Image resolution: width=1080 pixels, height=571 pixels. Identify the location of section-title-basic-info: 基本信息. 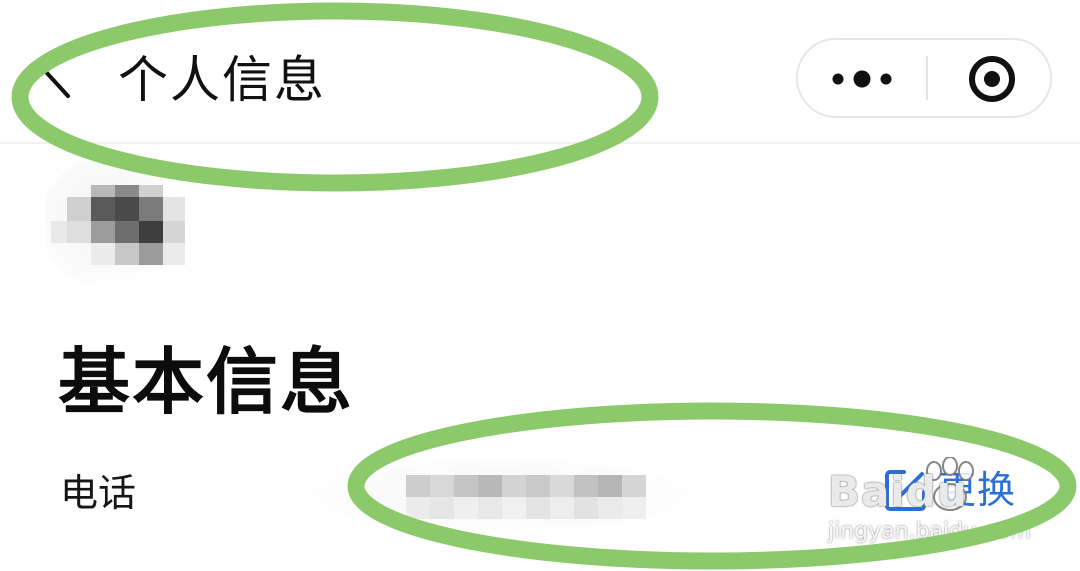
(206, 382).